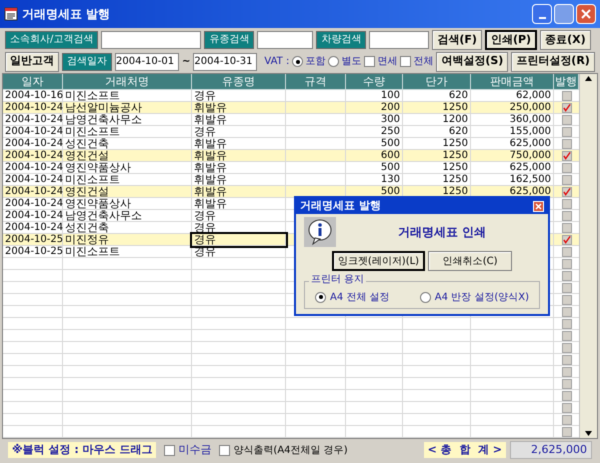  I want to click on toolbar-button: 프린터설정(R), so click(553, 62).